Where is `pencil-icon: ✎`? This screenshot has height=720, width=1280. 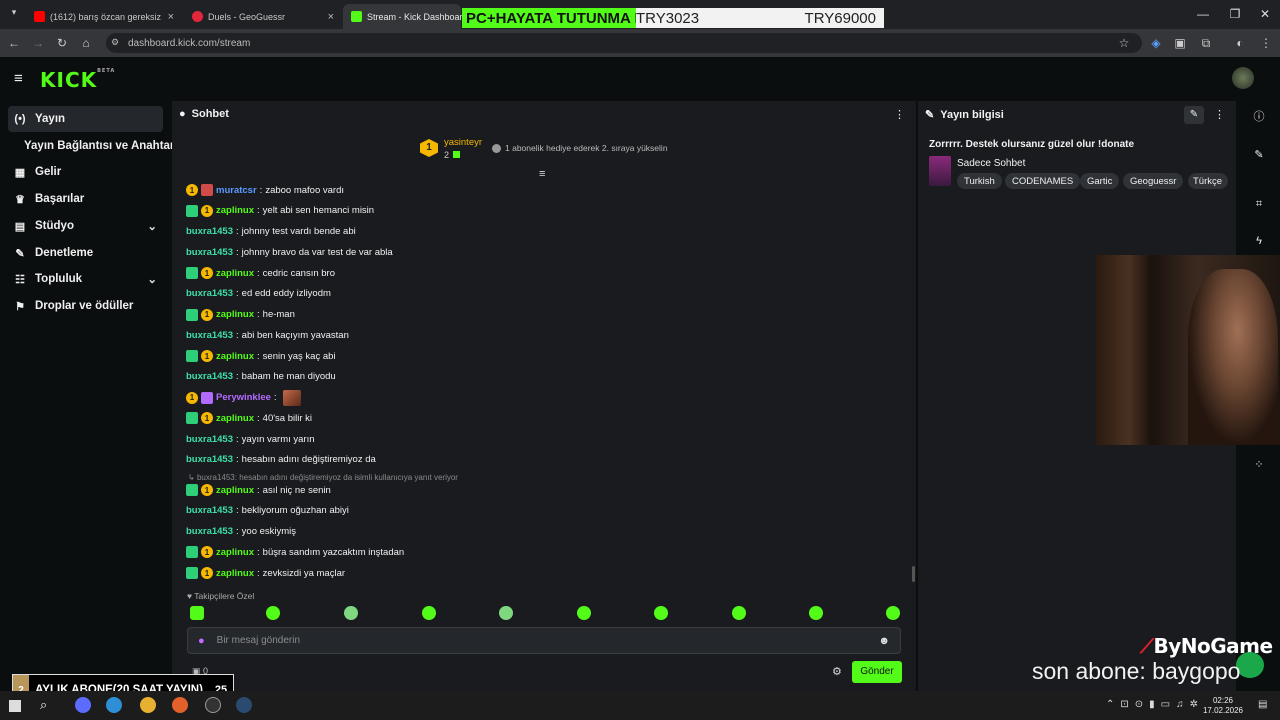 pencil-icon: ✎ is located at coordinates (1259, 155).